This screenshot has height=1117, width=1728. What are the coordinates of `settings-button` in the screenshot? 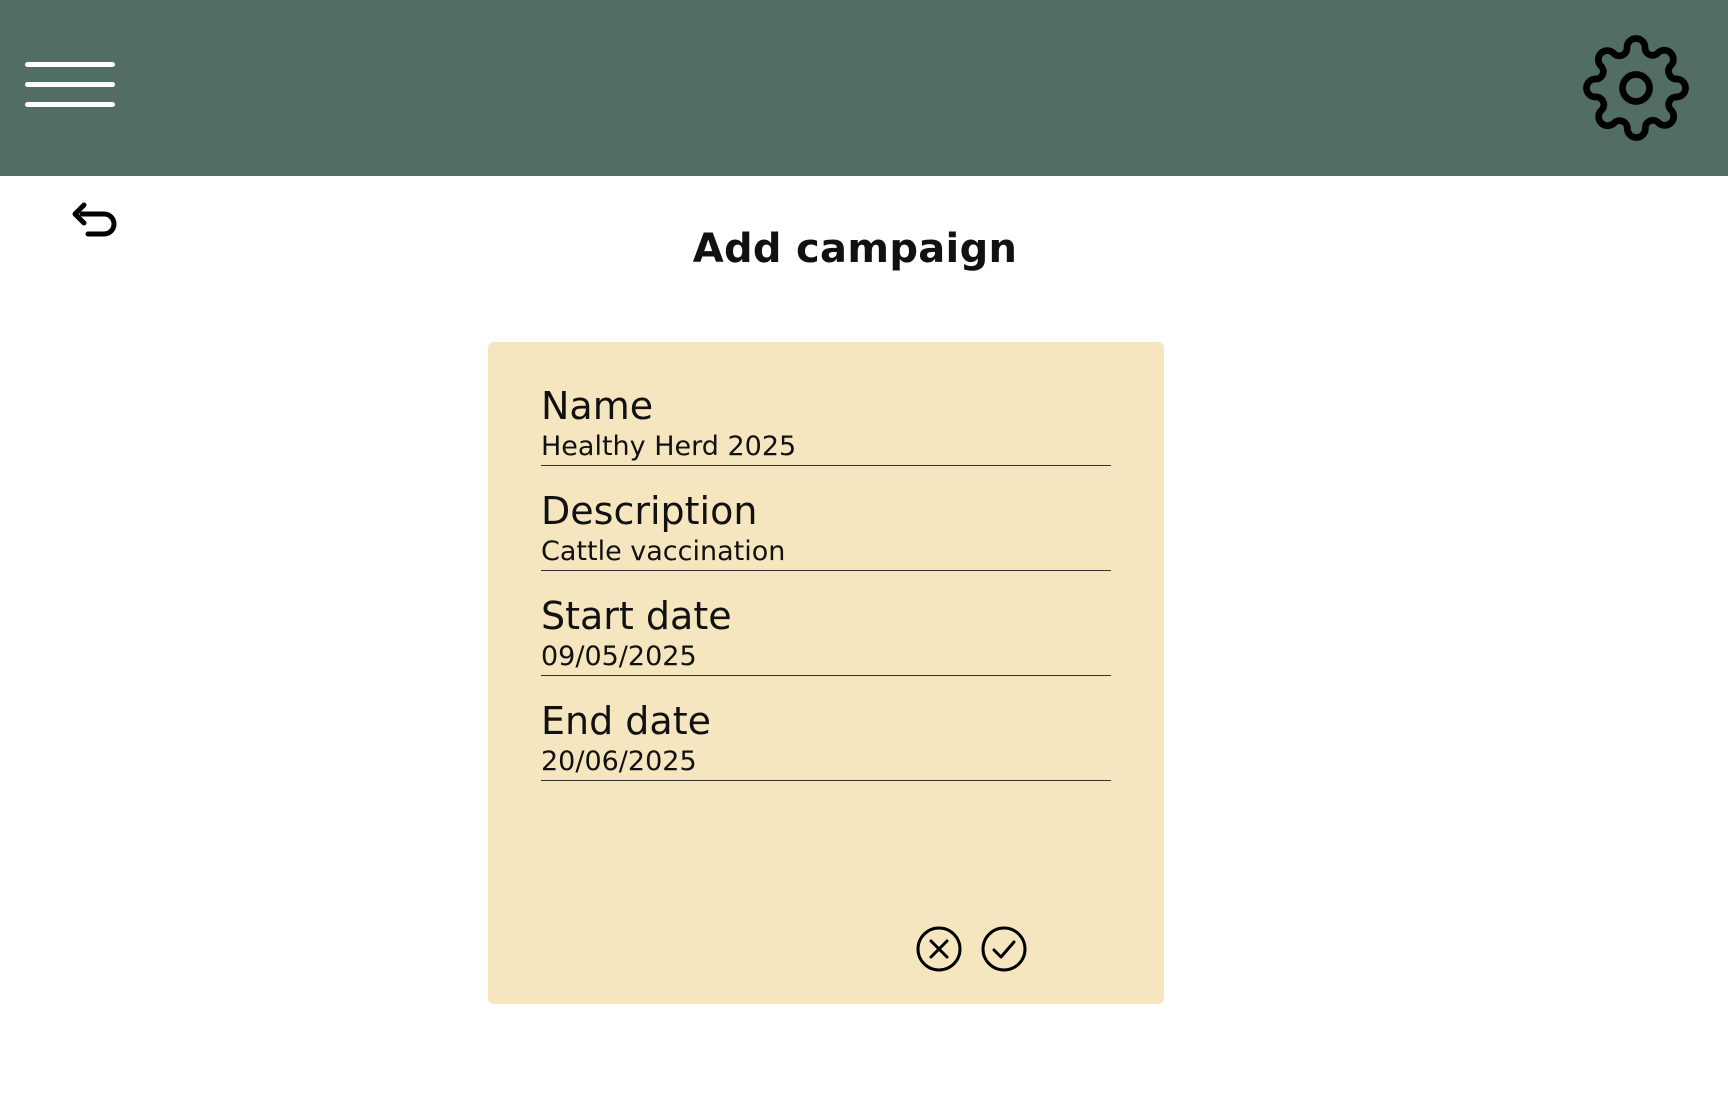 It's located at (1636, 88).